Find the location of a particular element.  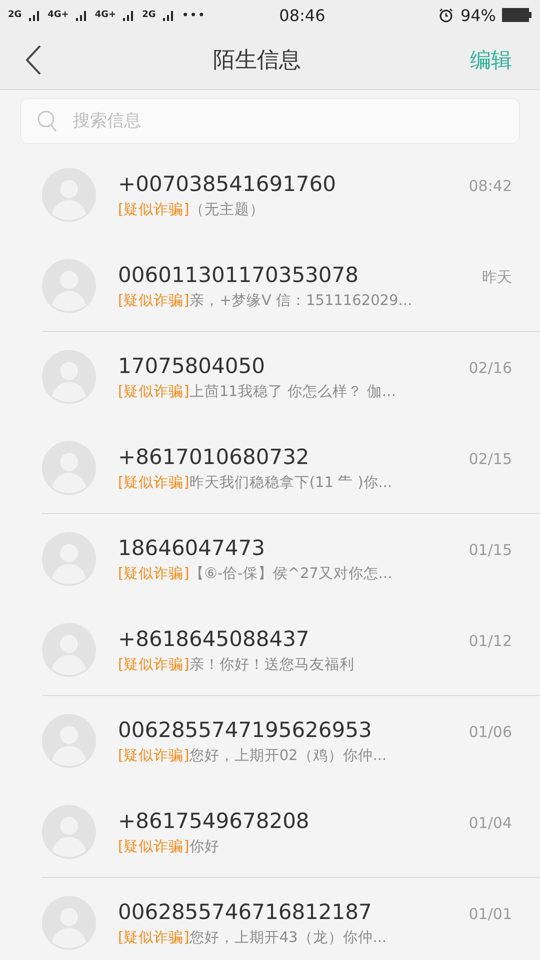

alarm-icon is located at coordinates (446, 15).